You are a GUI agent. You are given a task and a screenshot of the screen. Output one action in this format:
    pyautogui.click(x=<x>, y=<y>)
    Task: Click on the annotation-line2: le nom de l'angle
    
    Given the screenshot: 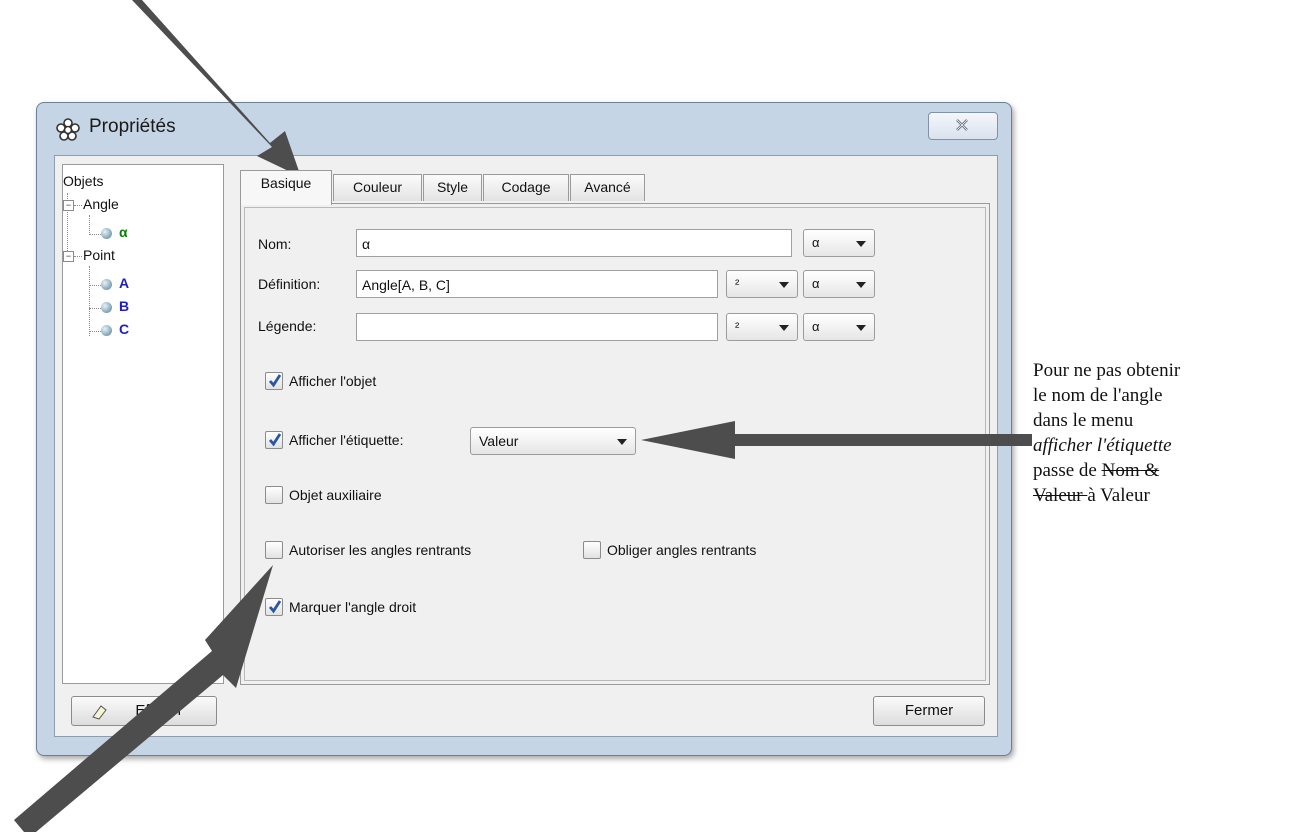 What is the action you would take?
    pyautogui.click(x=1098, y=395)
    